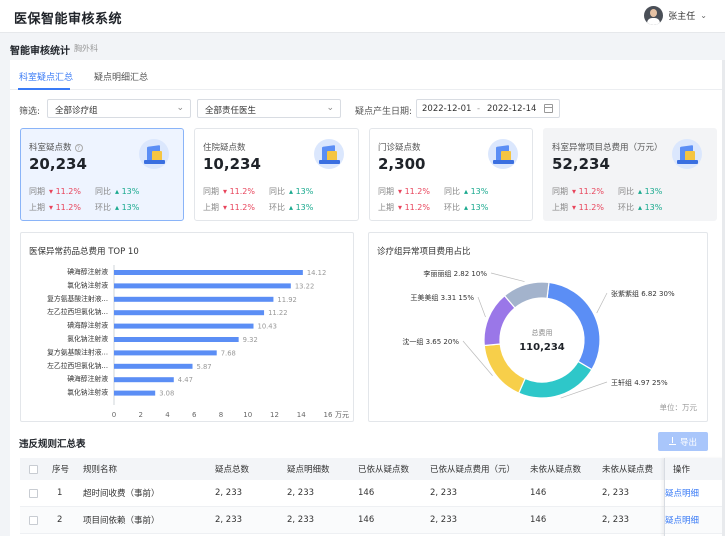 This screenshot has width=725, height=536. What do you see at coordinates (654, 15) in the screenshot?
I see `avatar` at bounding box center [654, 15].